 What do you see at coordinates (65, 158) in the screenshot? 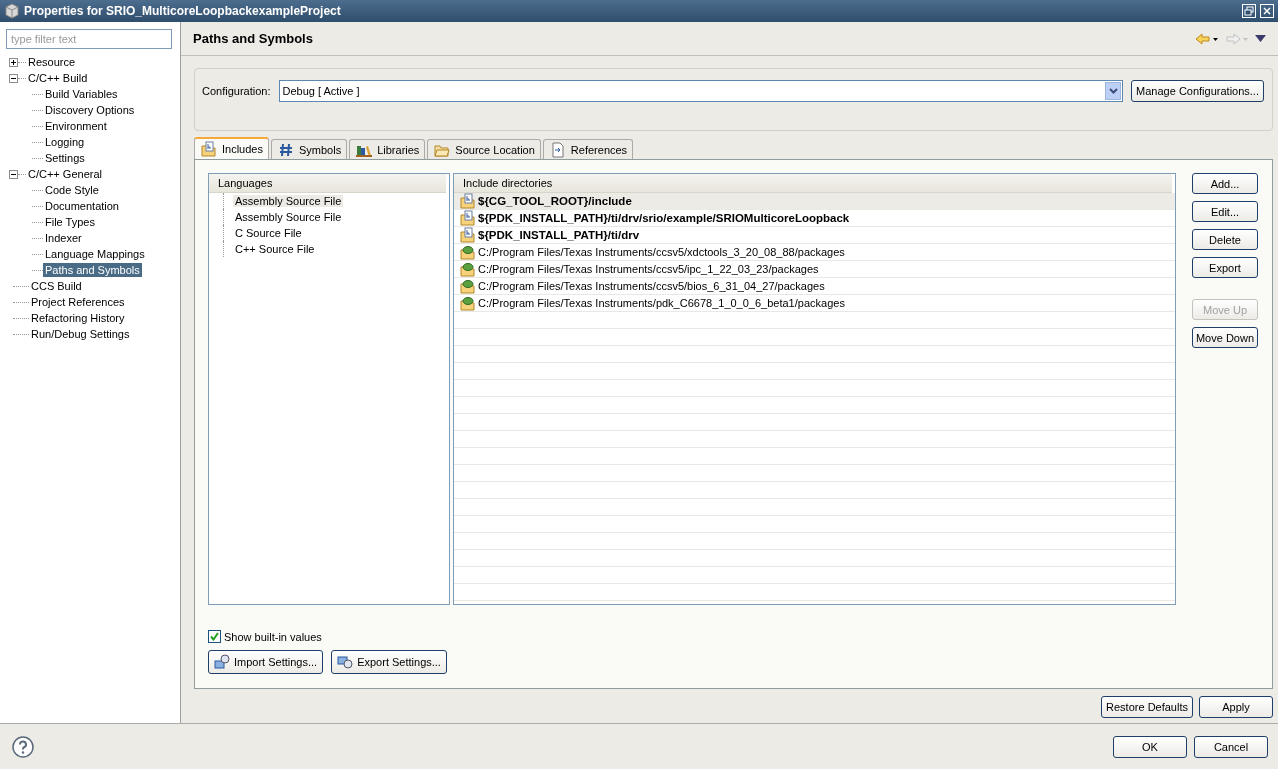
I see `tree-item: Settings` at bounding box center [65, 158].